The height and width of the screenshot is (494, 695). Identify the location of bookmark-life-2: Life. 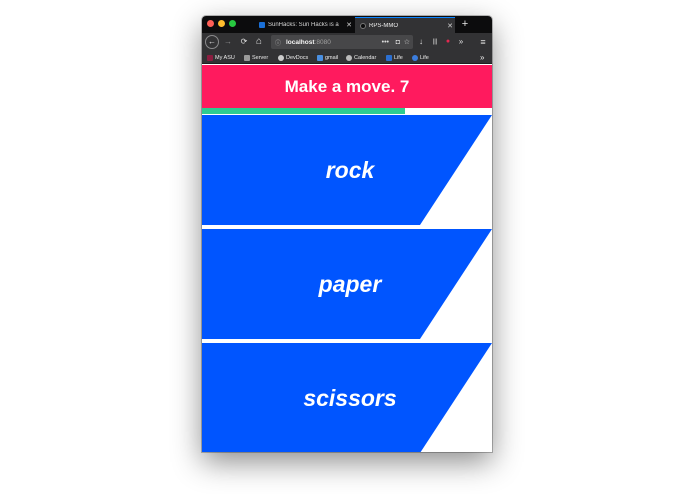
(420, 57).